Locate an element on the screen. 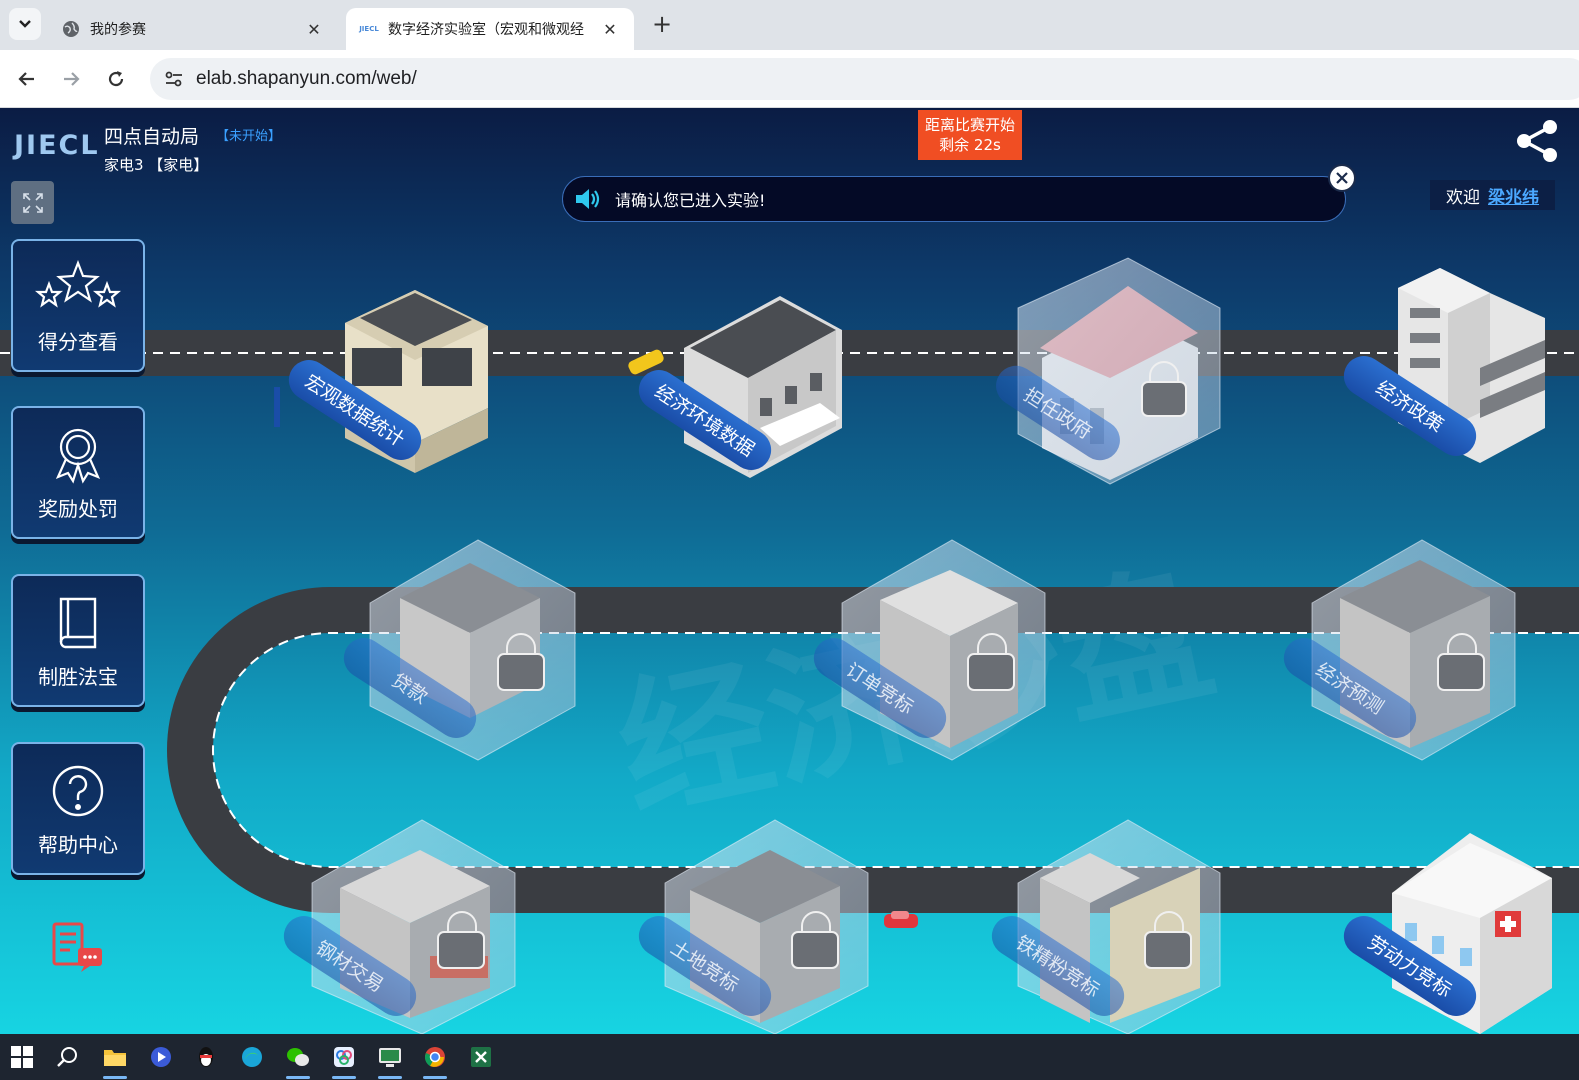  winning-strategy-label: 制胜法宝 is located at coordinates (78, 677).